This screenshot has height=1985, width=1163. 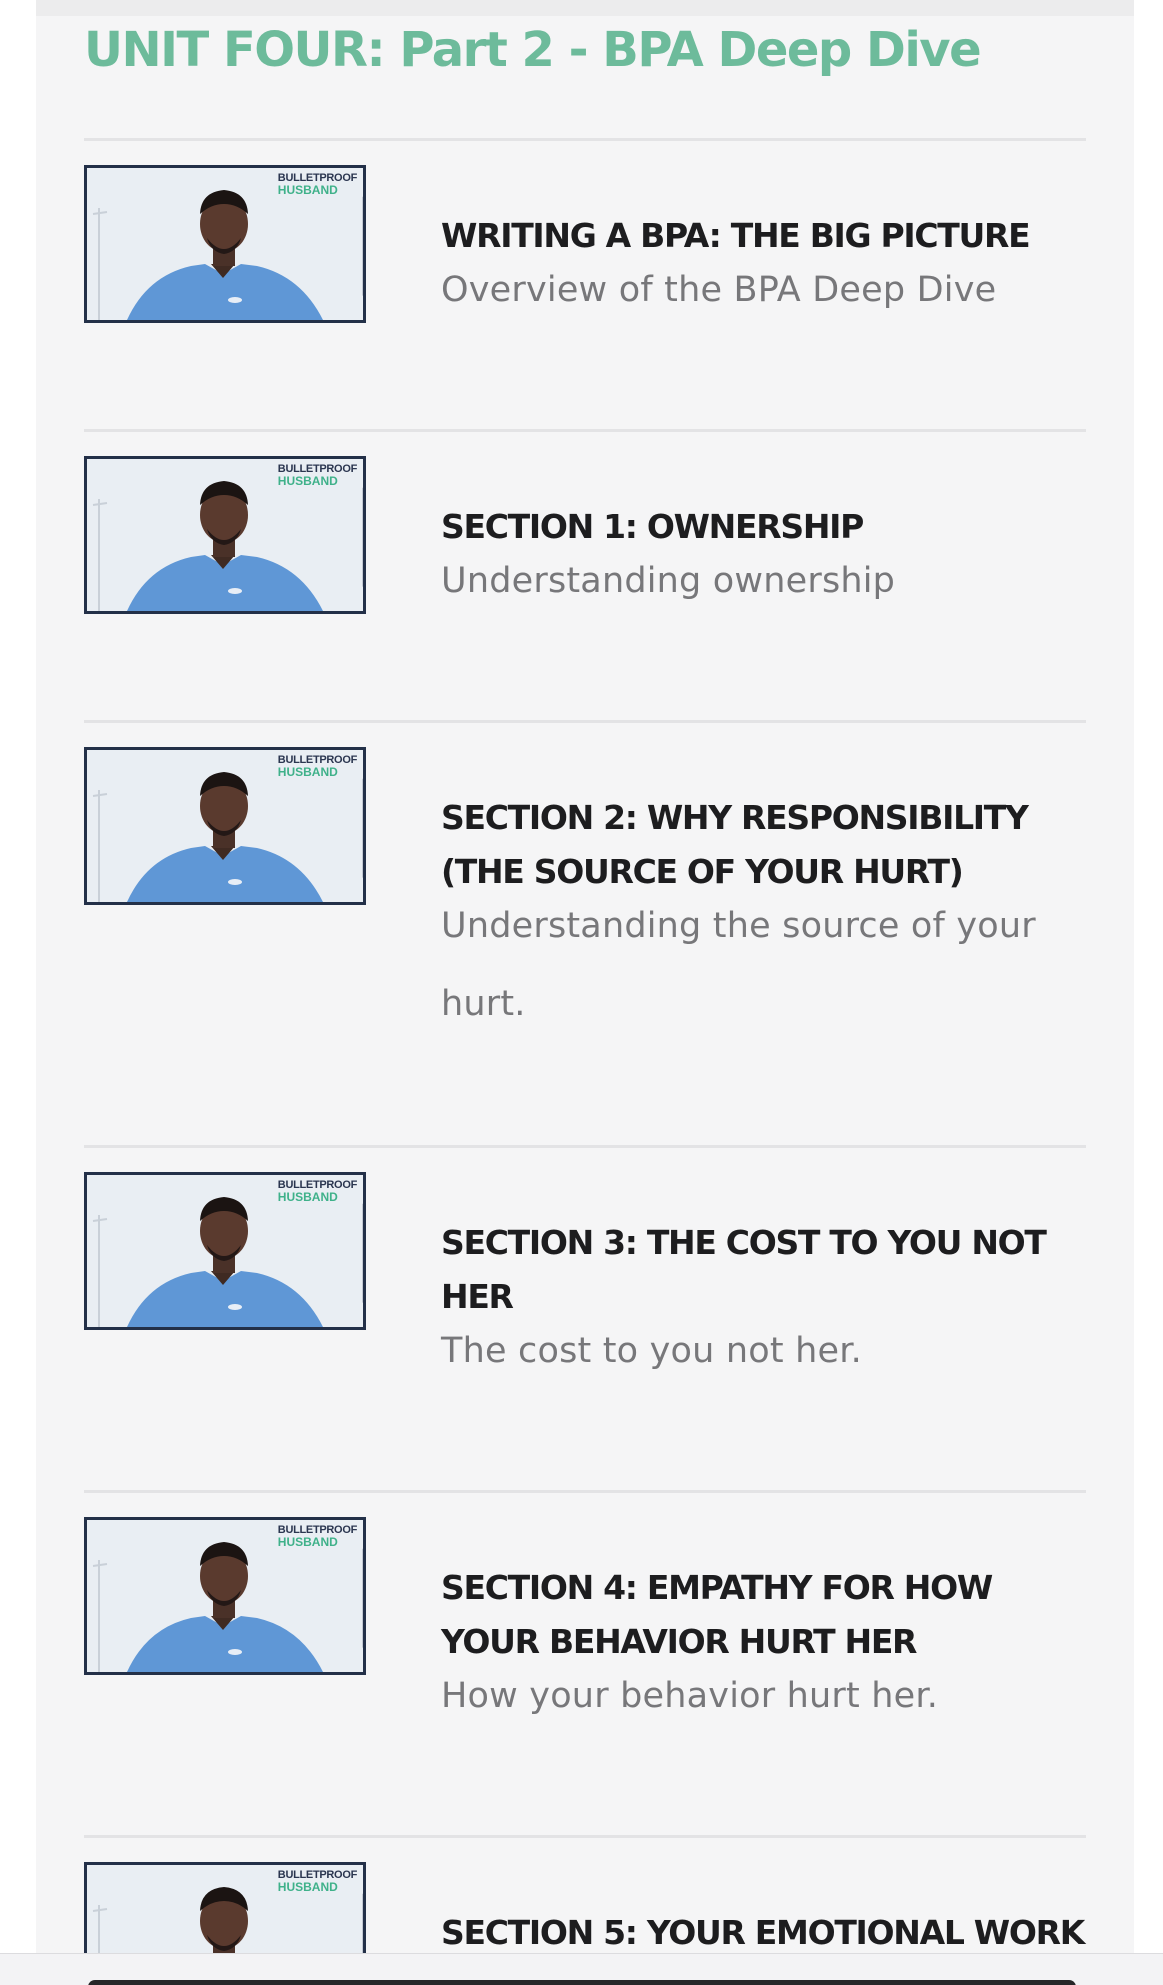 I want to click on home-indicator, so click(x=582, y=1982).